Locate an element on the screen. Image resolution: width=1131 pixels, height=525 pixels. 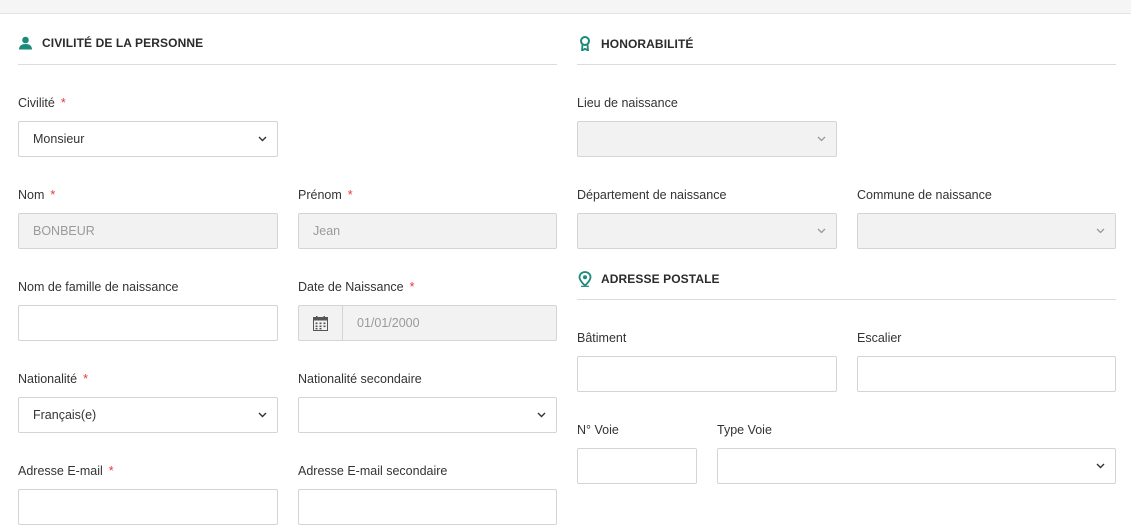
commune-naissance-label: Commune de naissance is located at coordinates (924, 195).